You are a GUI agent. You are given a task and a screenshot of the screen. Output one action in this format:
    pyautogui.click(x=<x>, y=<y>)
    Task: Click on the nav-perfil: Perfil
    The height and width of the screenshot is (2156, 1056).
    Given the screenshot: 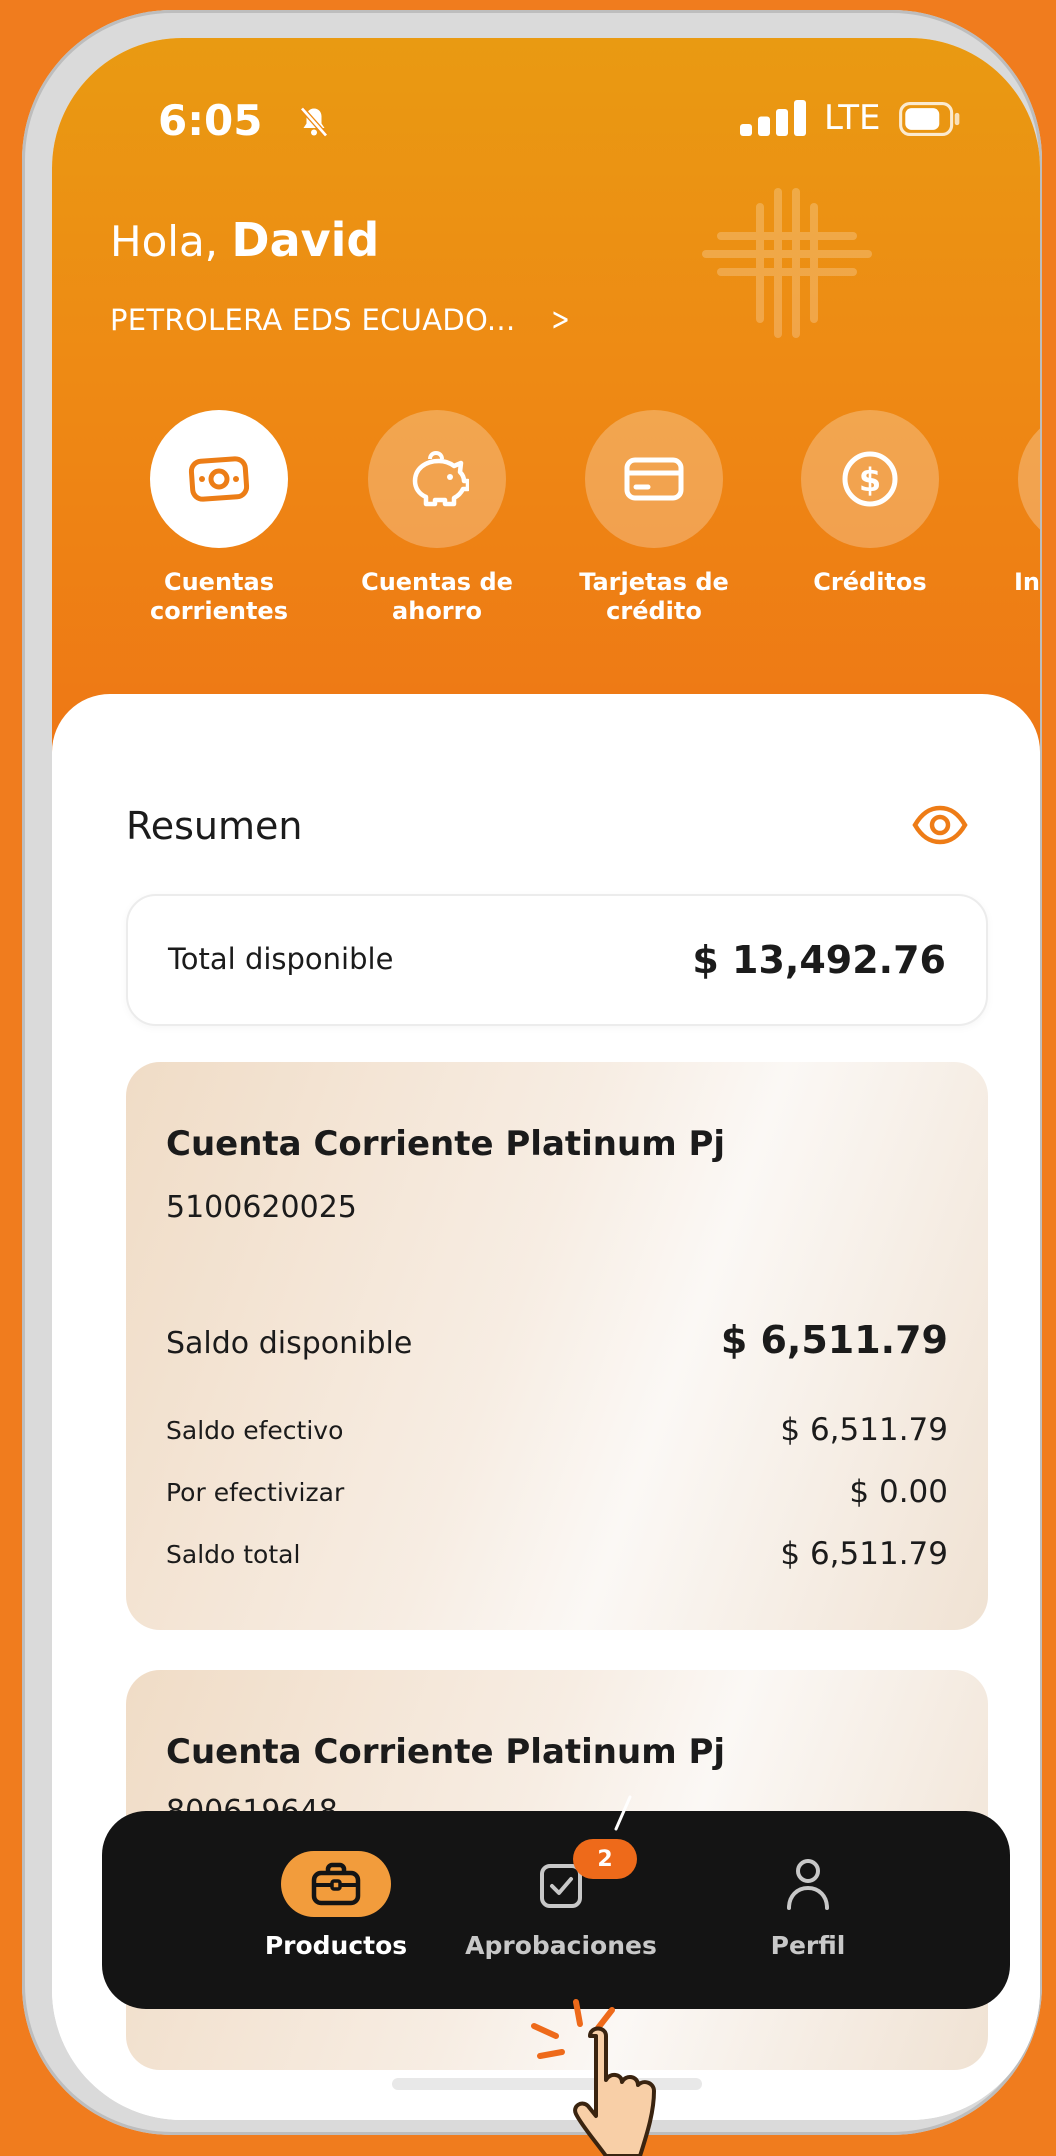 What is the action you would take?
    pyautogui.click(x=808, y=1905)
    